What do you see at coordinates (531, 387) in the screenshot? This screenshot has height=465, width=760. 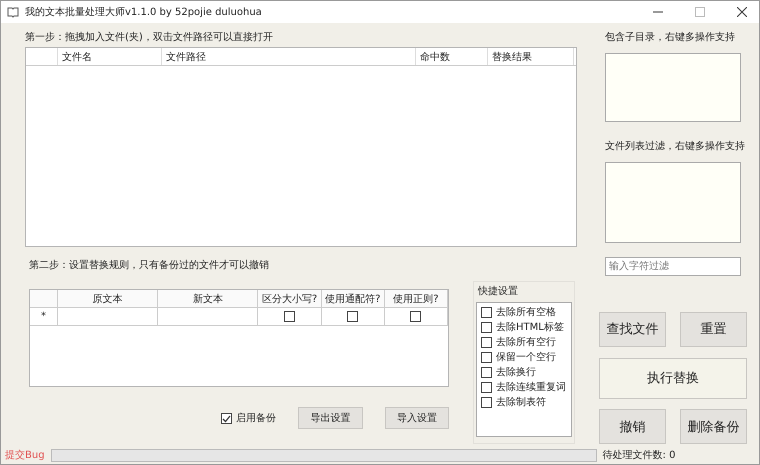 I see `checkbox-label: 去除连续重复词` at bounding box center [531, 387].